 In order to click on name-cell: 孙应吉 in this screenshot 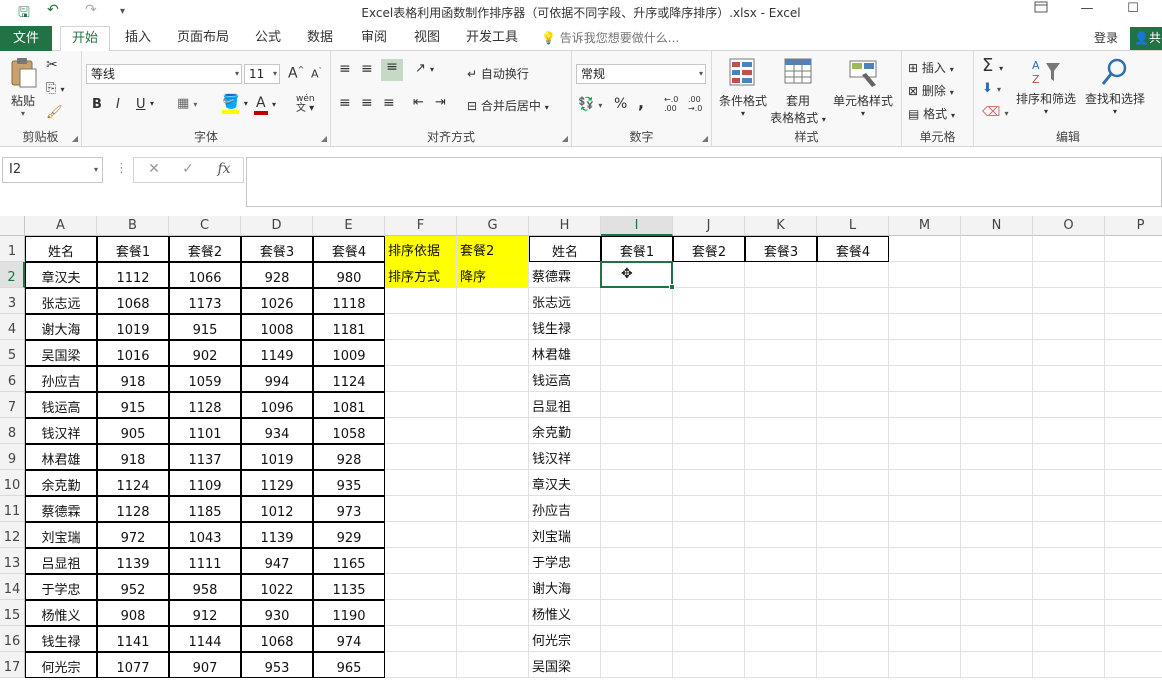, I will do `click(61, 379)`.